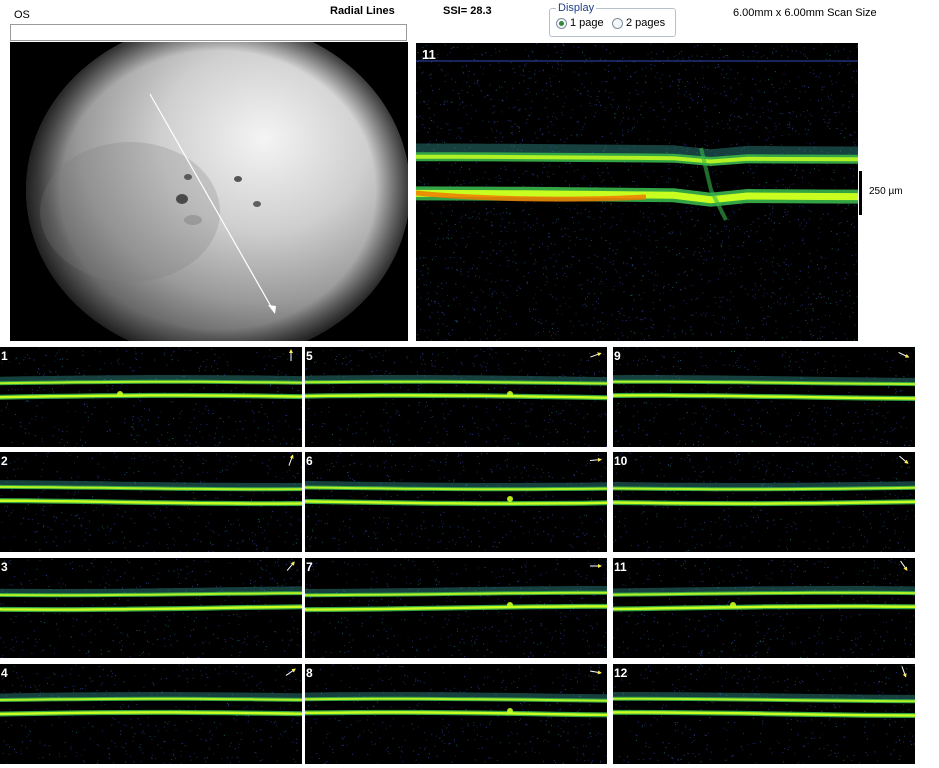 The width and height of the screenshot is (939, 768). What do you see at coordinates (805, 13) in the screenshot?
I see `scan-size-label: 6.00mm x 6.00mm Scan Size` at bounding box center [805, 13].